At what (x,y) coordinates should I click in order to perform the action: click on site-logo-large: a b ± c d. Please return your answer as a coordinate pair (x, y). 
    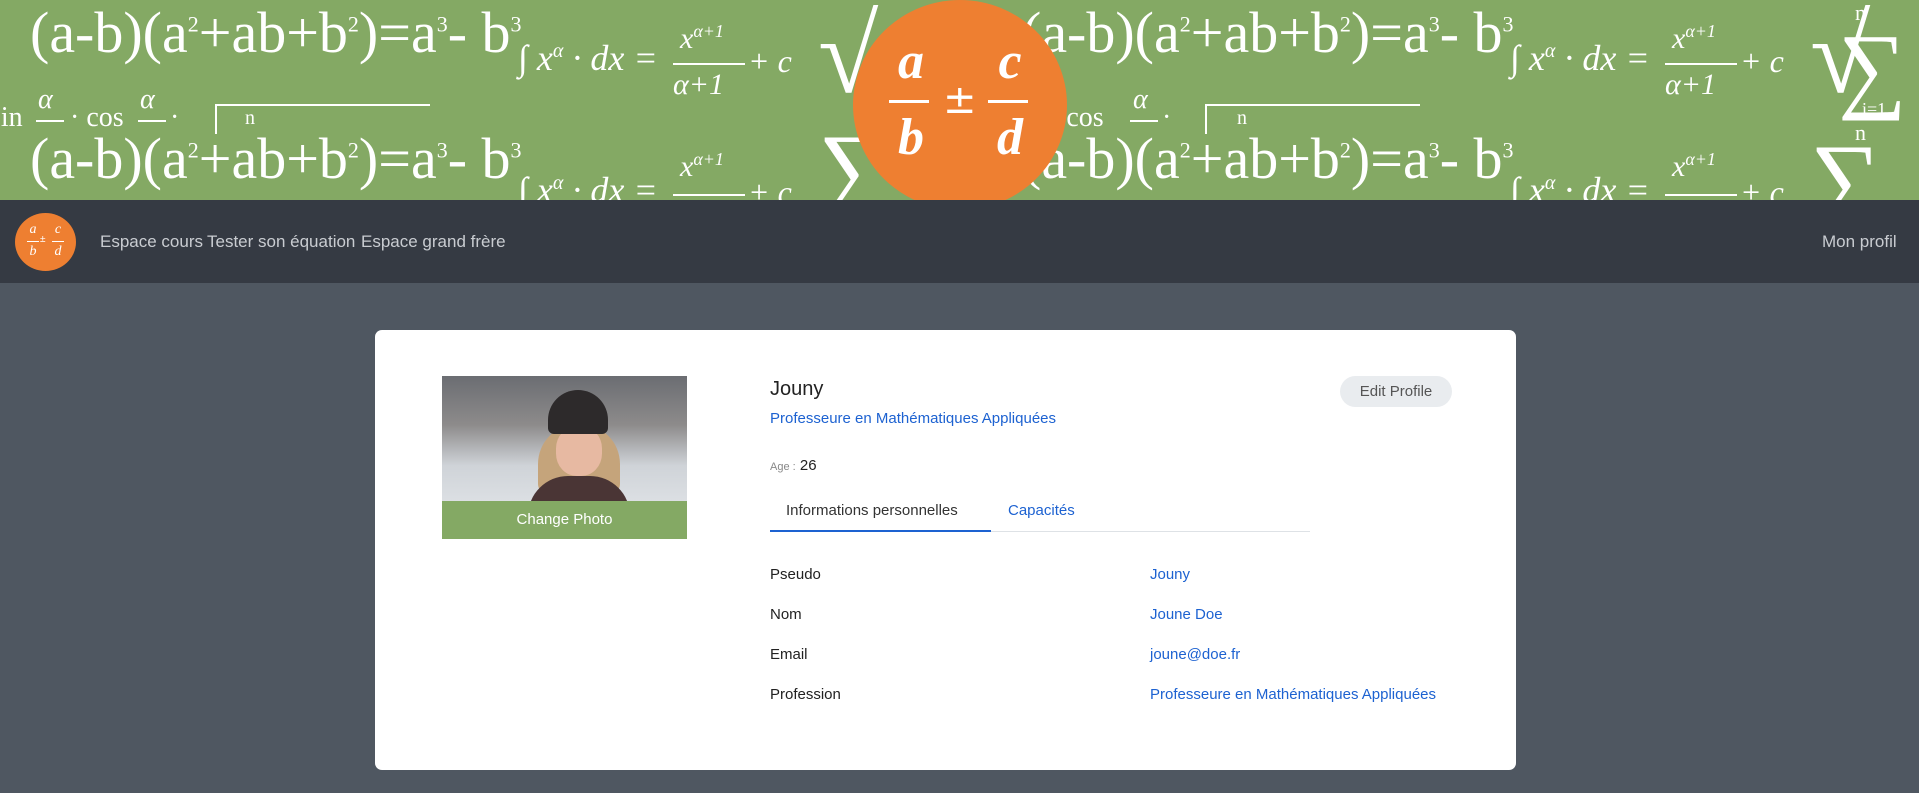
    Looking at the image, I should click on (960, 100).